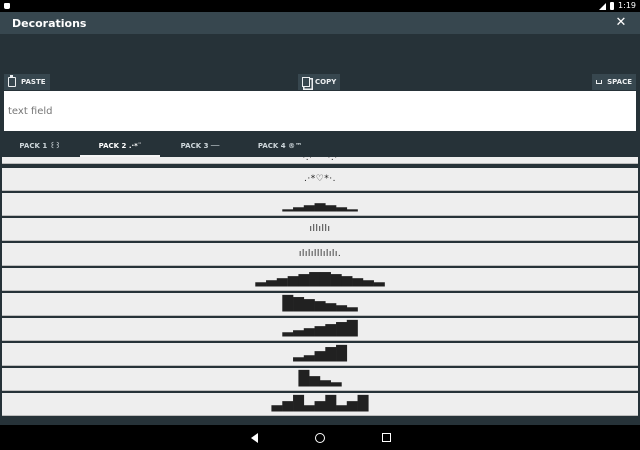 Image resolution: width=640 pixels, height=450 pixels. I want to click on list-item: ▂▃▄▅▆▇▇▆▅▄▃▂, so click(320, 279).